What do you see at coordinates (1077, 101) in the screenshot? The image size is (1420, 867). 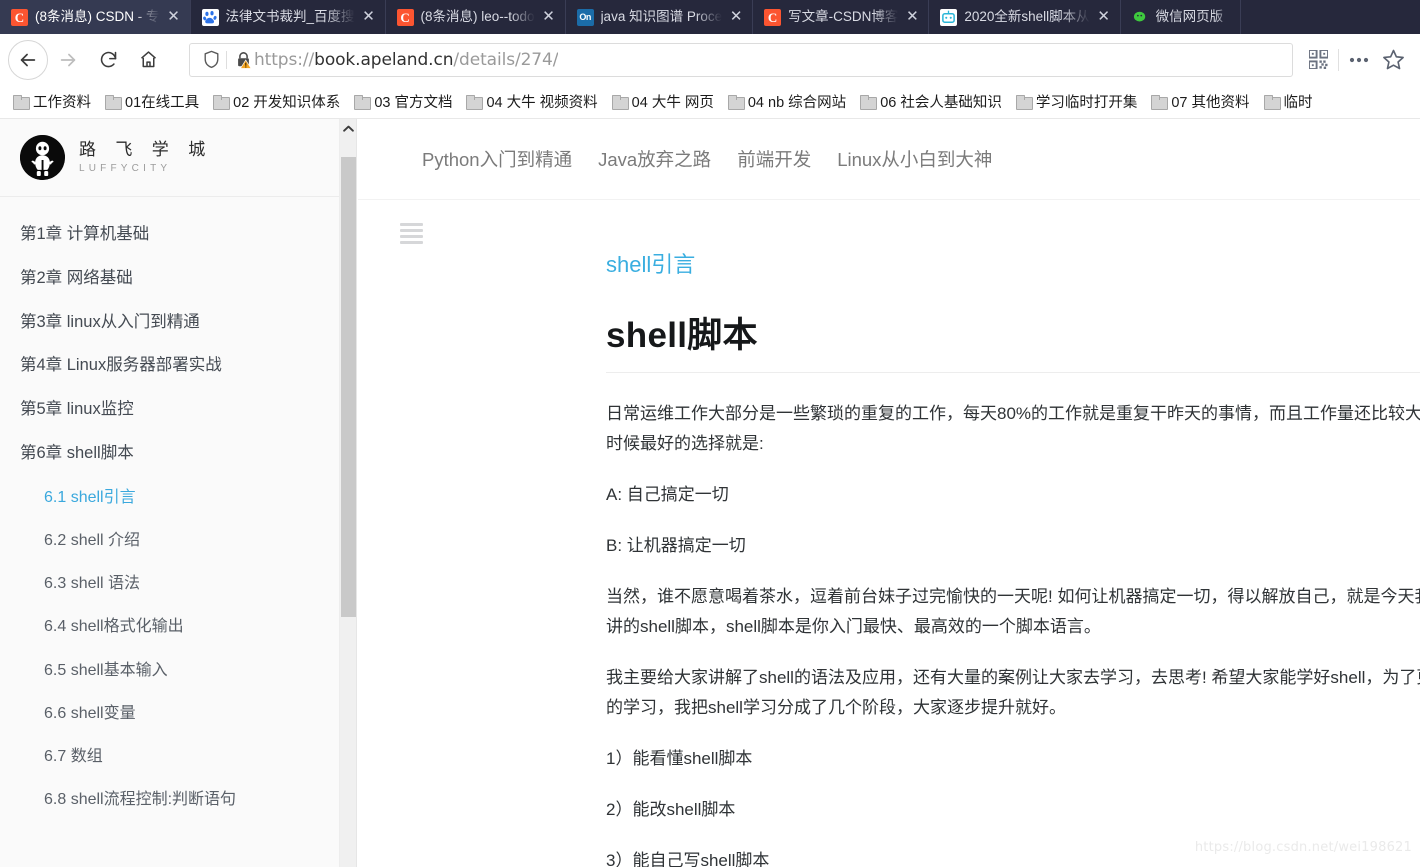 I see `bookmark-item: 学习临时打开集` at bounding box center [1077, 101].